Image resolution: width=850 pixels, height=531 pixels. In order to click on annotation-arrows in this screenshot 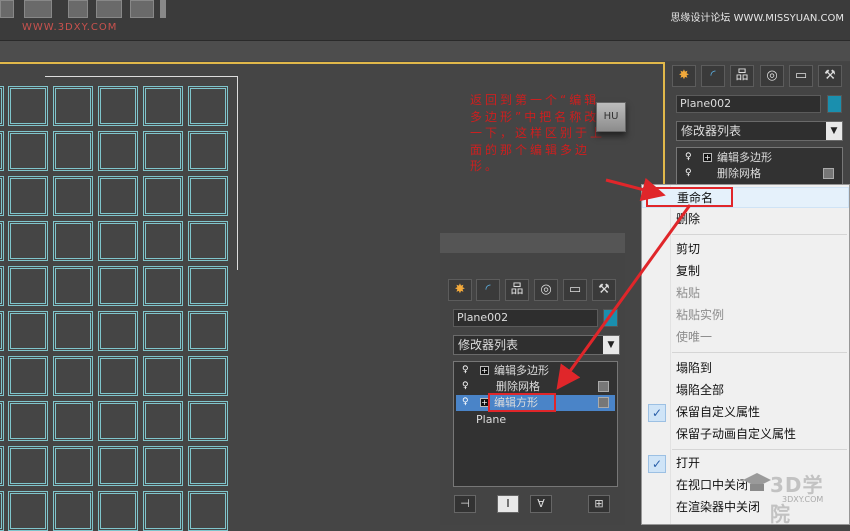, I will do `click(624, 283)`.